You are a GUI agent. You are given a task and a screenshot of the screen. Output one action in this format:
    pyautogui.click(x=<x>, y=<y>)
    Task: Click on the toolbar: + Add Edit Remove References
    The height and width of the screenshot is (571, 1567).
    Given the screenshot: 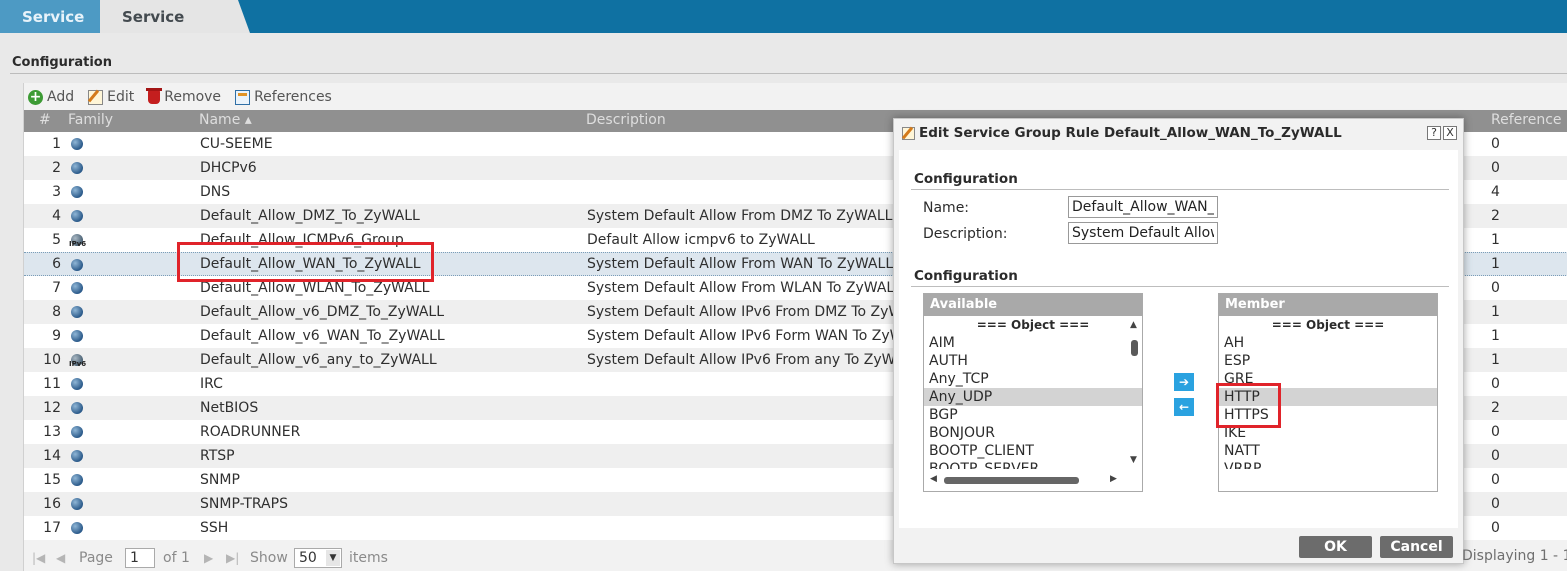 What is the action you would take?
    pyautogui.click(x=180, y=97)
    